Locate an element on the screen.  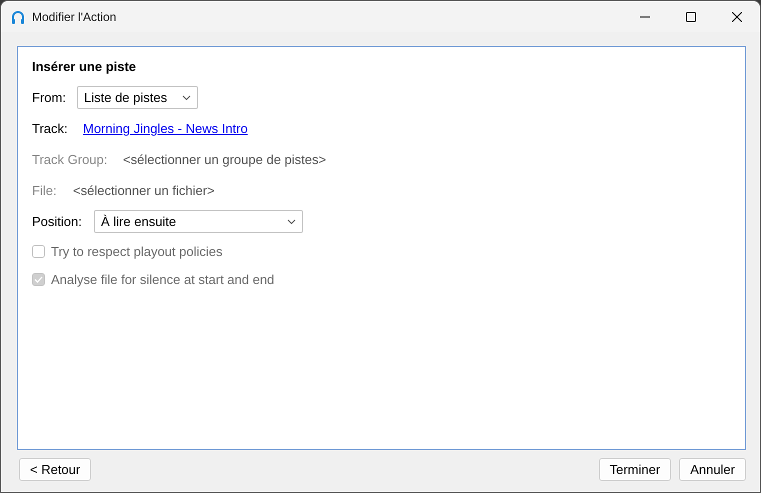
window-title: Modifier l'Action is located at coordinates (75, 17).